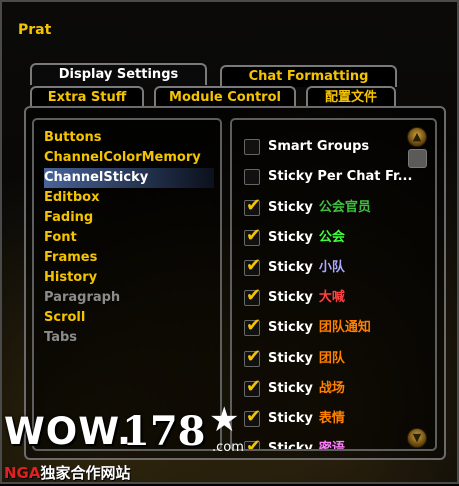 The width and height of the screenshot is (459, 486). What do you see at coordinates (417, 438) in the screenshot?
I see `scroll-down-icon: ▼` at bounding box center [417, 438].